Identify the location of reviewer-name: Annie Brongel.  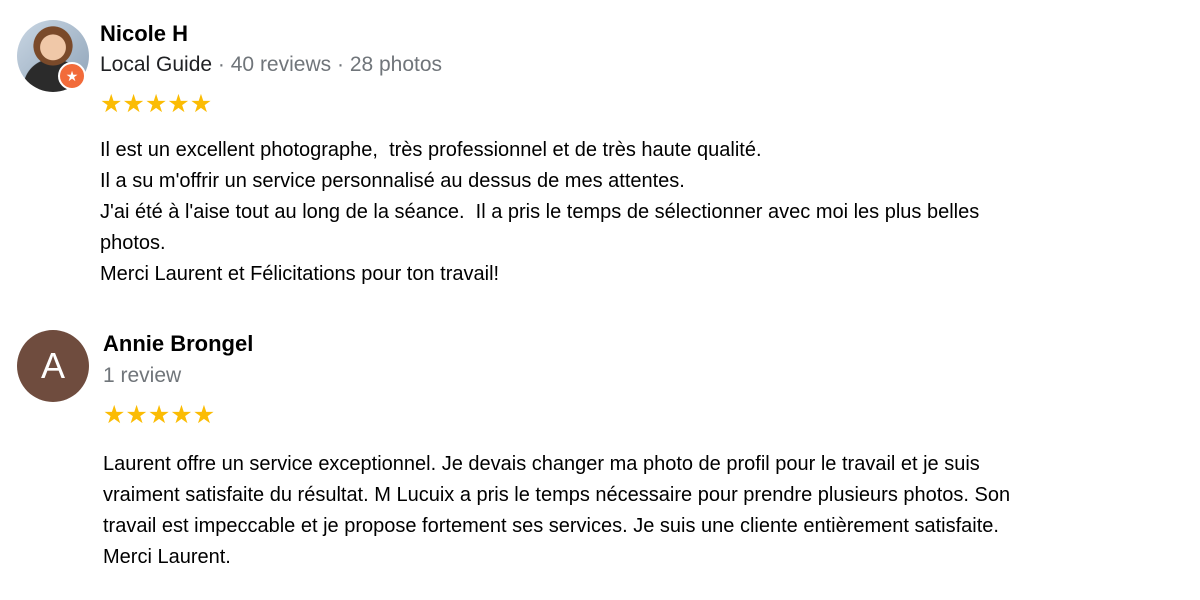
(178, 344).